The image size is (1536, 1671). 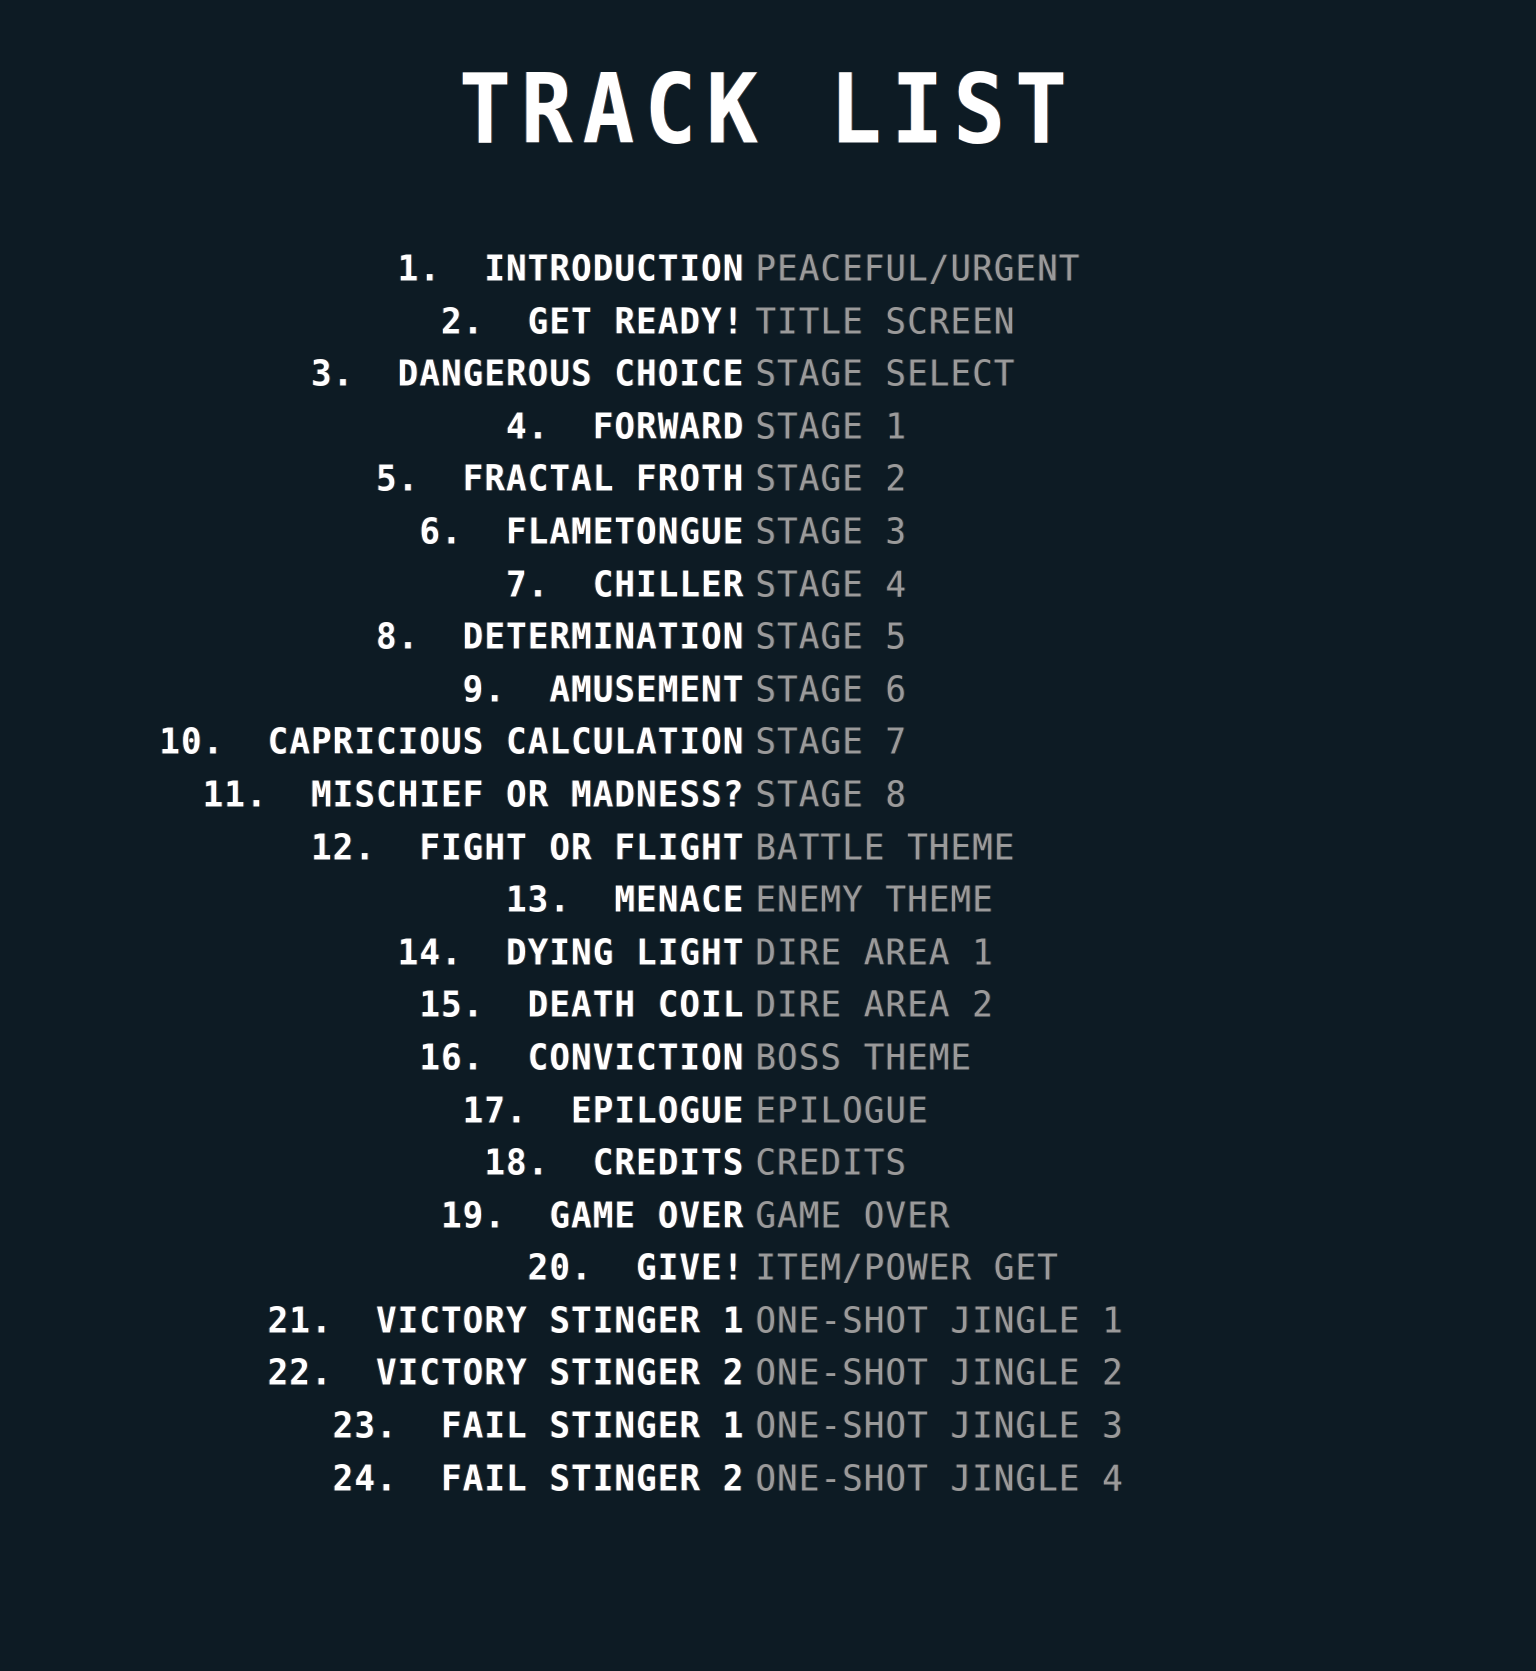 What do you see at coordinates (372, 426) in the screenshot?
I see `track-title: 4. FORWARD` at bounding box center [372, 426].